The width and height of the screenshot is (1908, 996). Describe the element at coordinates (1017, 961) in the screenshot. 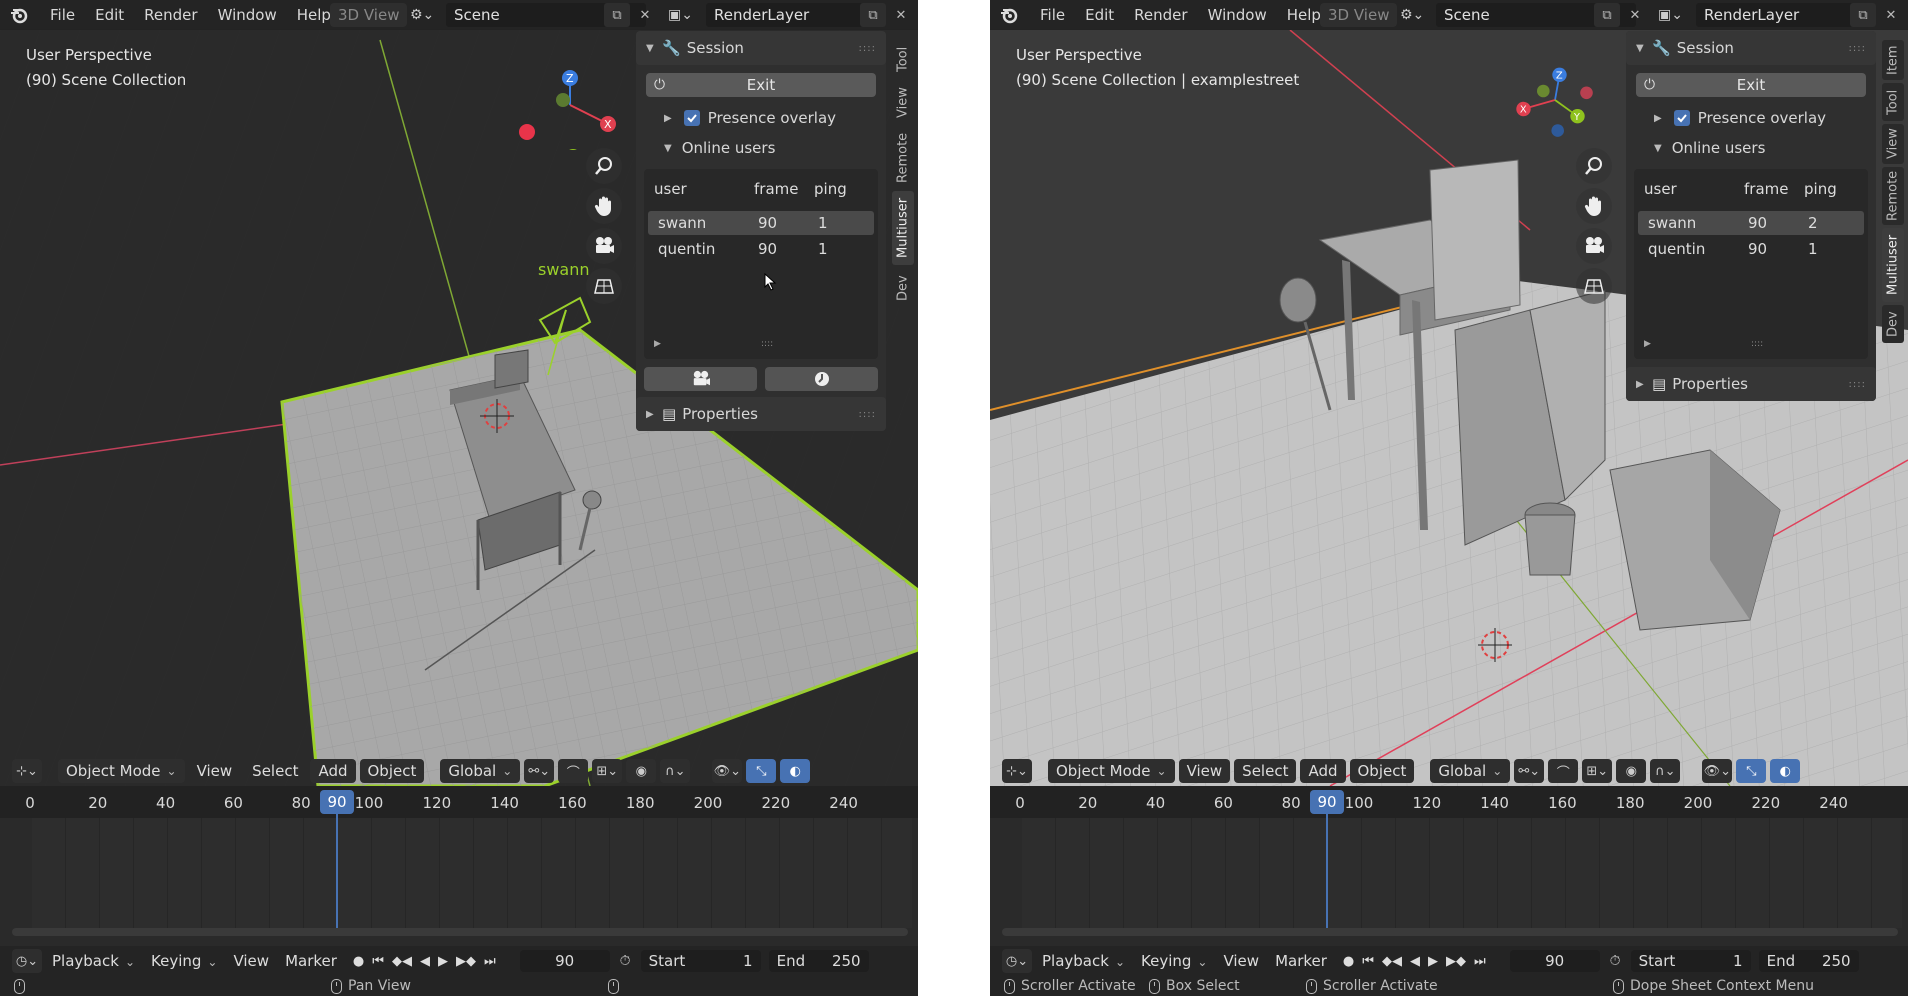

I see `timeline-editor-icon: ◷⌄` at that location.